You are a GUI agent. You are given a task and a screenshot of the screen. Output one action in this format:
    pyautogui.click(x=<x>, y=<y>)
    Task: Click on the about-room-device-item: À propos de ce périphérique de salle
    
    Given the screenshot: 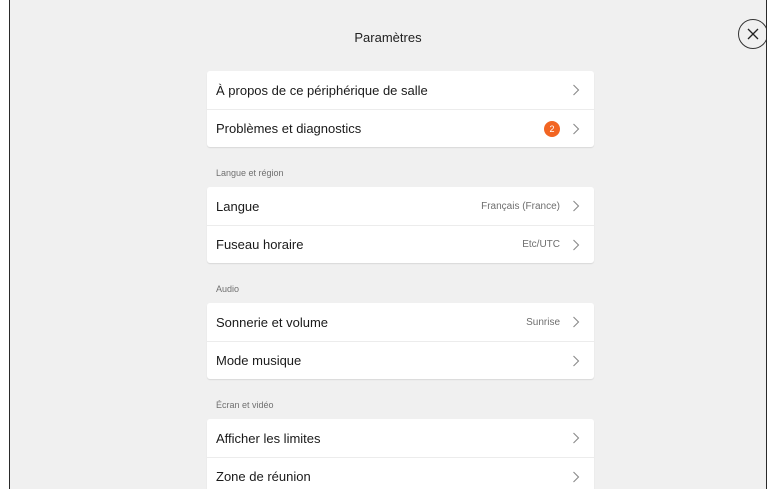 What is the action you would take?
    pyautogui.click(x=400, y=90)
    